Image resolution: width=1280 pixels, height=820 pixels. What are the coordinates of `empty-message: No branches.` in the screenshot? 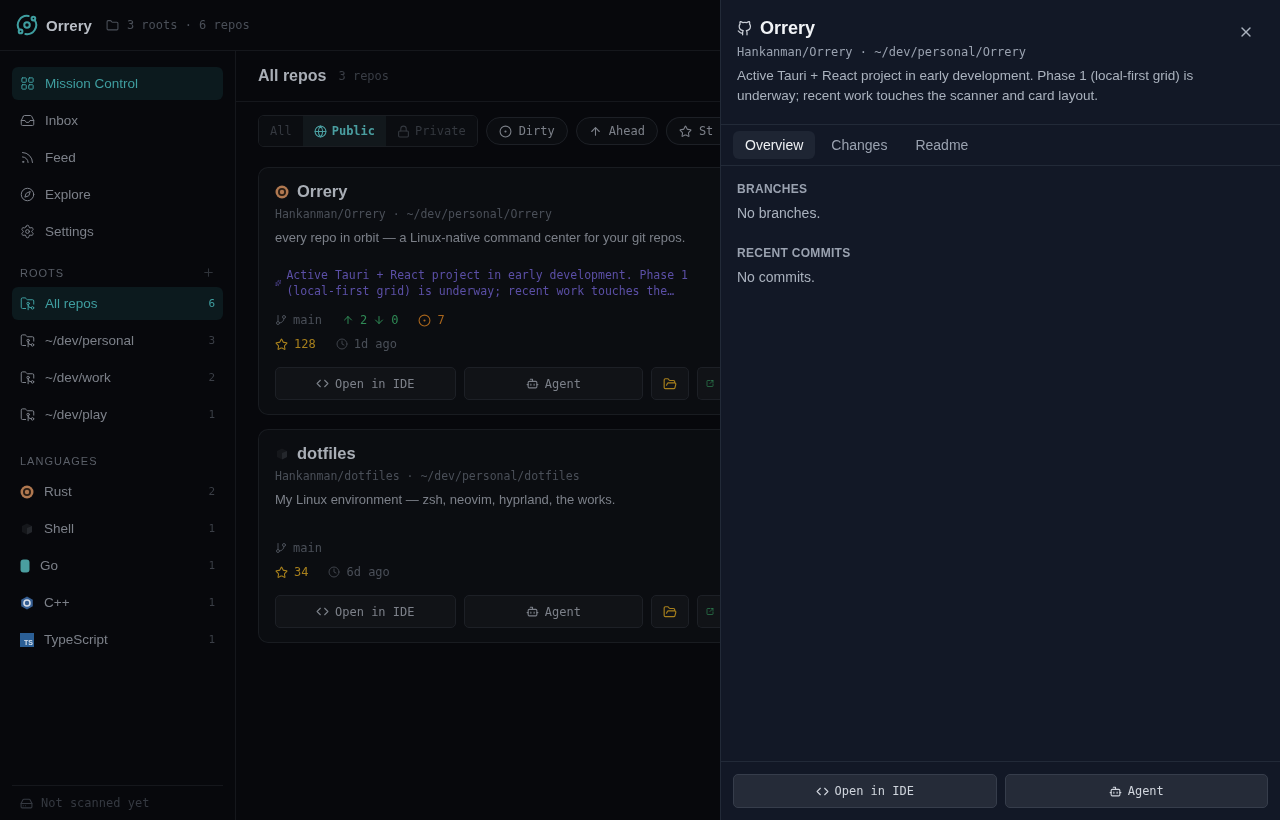 It's located at (779, 213).